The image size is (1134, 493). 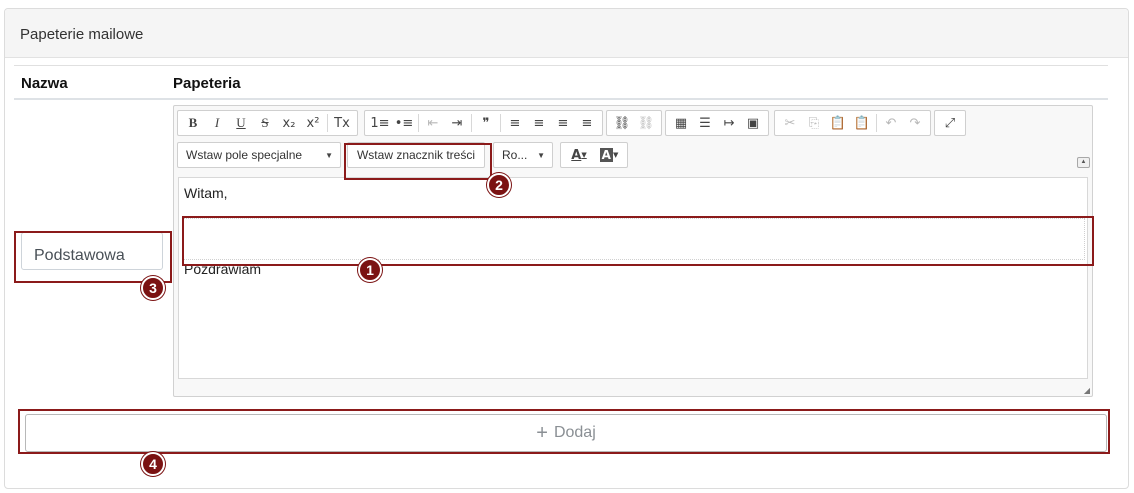 I want to click on insert-content-marker-button: Wstaw znacznik treści, so click(x=416, y=155).